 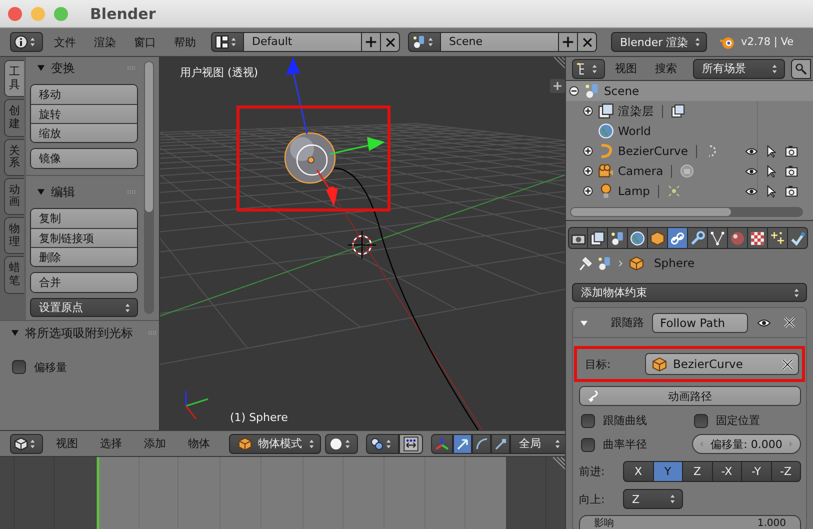 What do you see at coordinates (84, 94) in the screenshot?
I see `tool-button: 移动` at bounding box center [84, 94].